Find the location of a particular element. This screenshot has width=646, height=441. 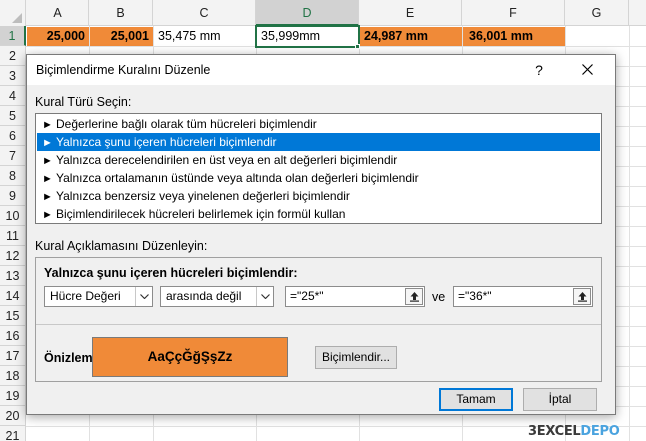

row-header-11: 11 is located at coordinates (13, 236).